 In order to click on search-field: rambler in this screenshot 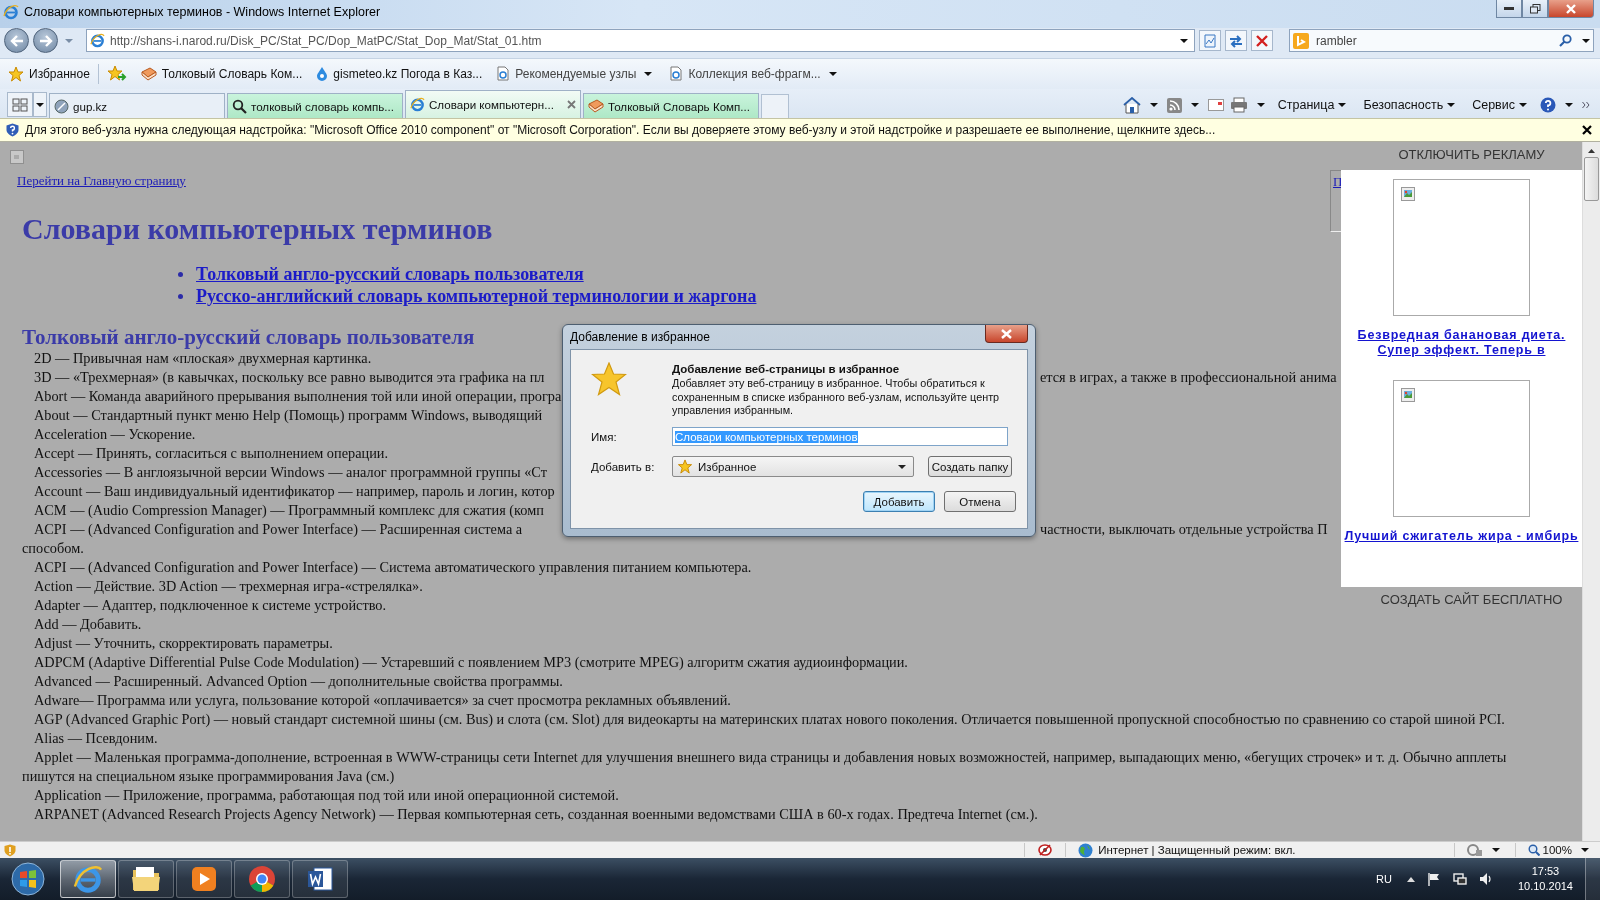, I will do `click(1441, 41)`.